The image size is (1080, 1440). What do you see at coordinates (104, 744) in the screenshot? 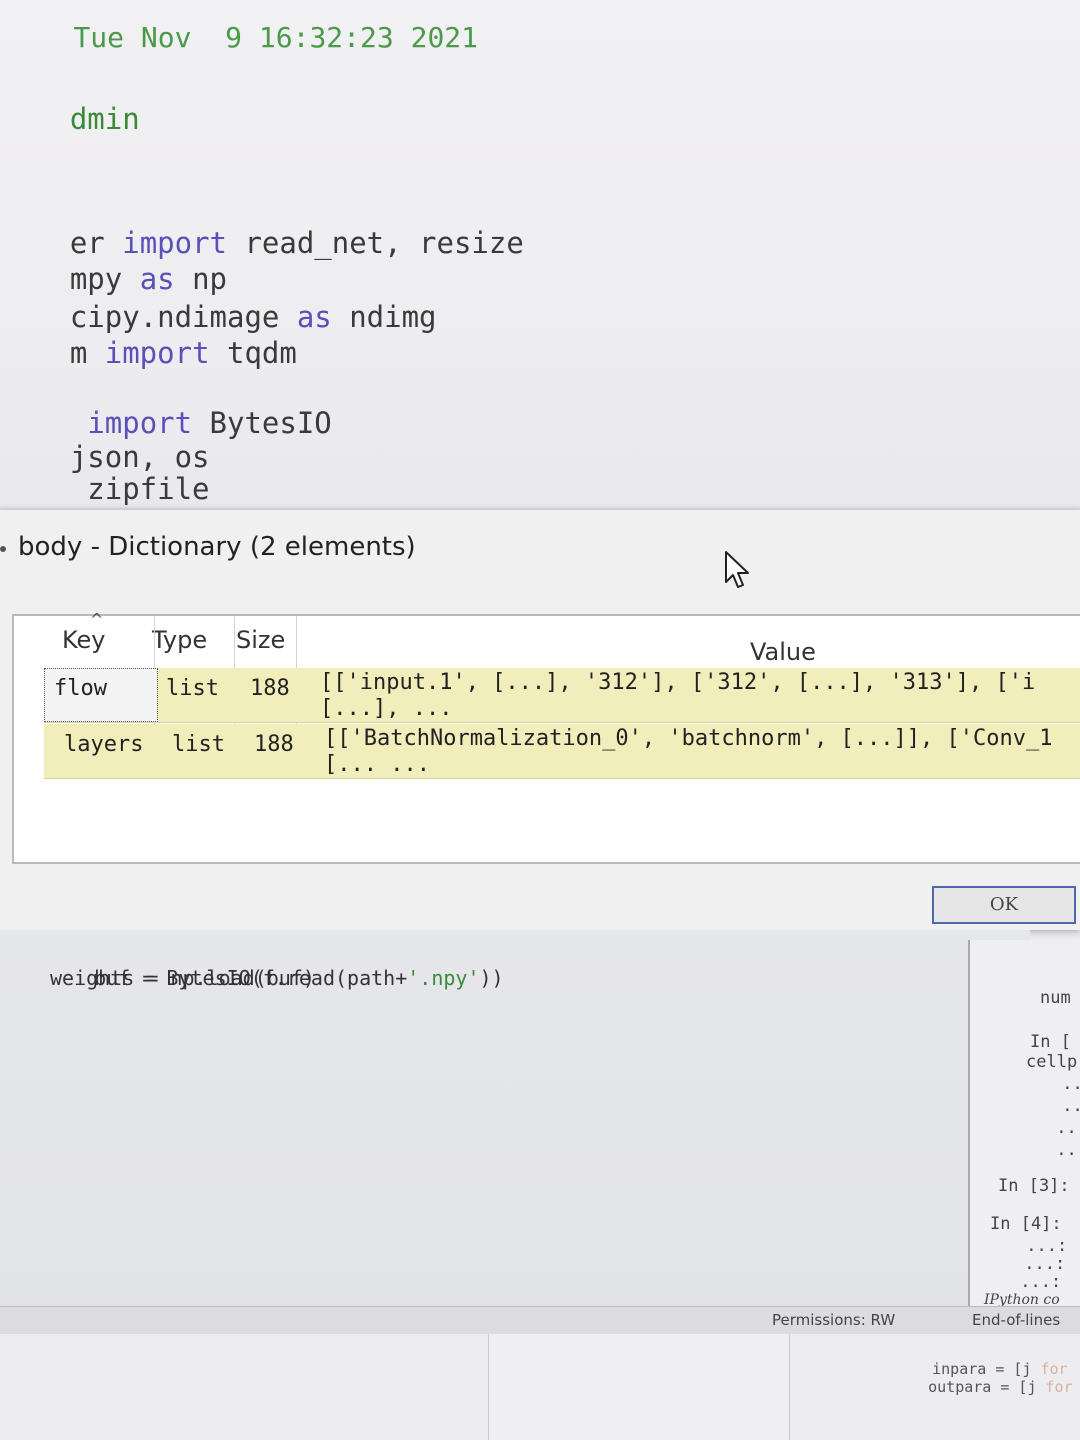
I see `cell-key: layers` at bounding box center [104, 744].